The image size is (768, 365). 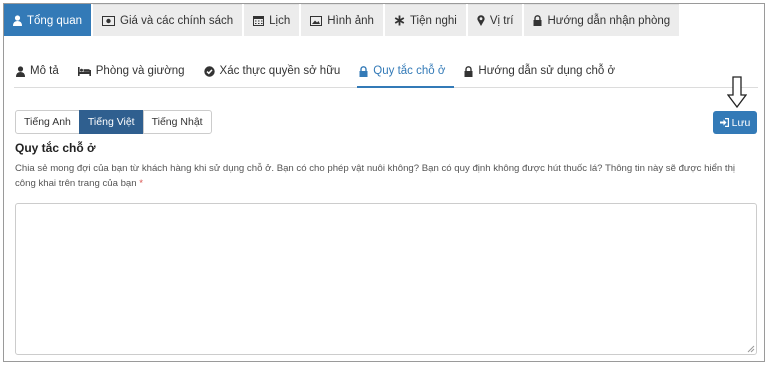 I want to click on bed-icon, so click(x=84, y=71).